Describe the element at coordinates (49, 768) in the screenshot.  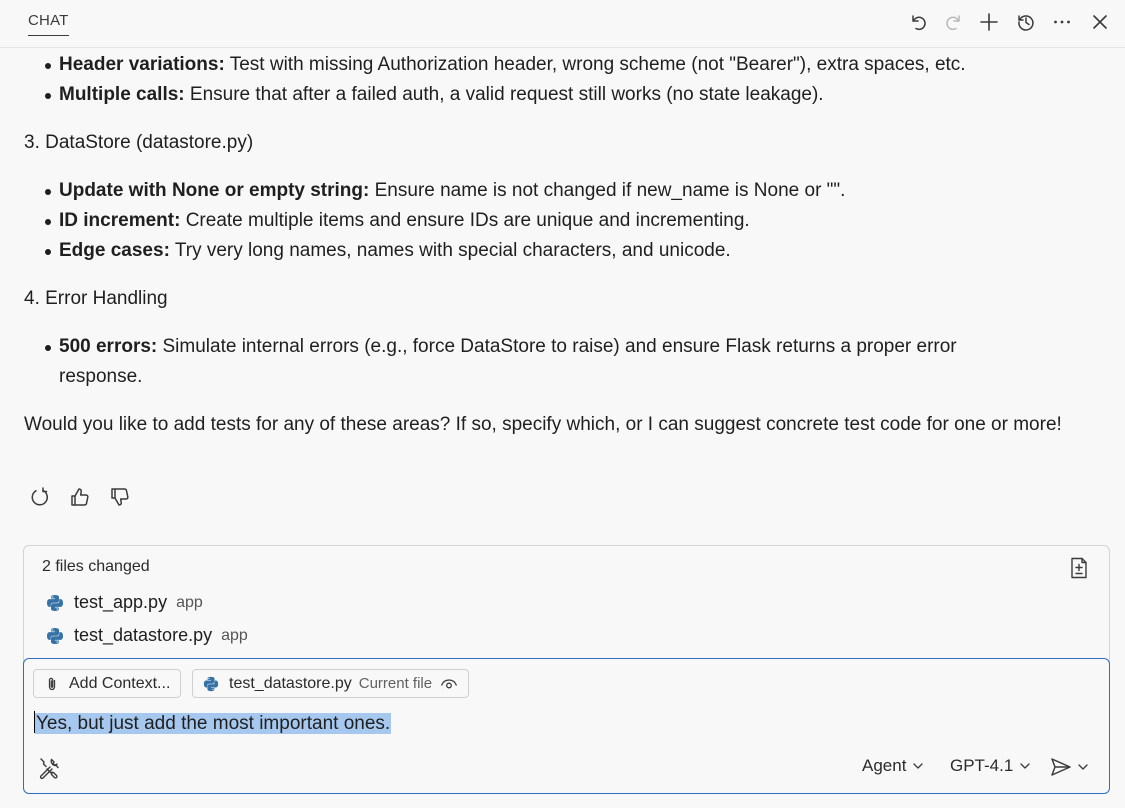
I see `tools-icon` at that location.